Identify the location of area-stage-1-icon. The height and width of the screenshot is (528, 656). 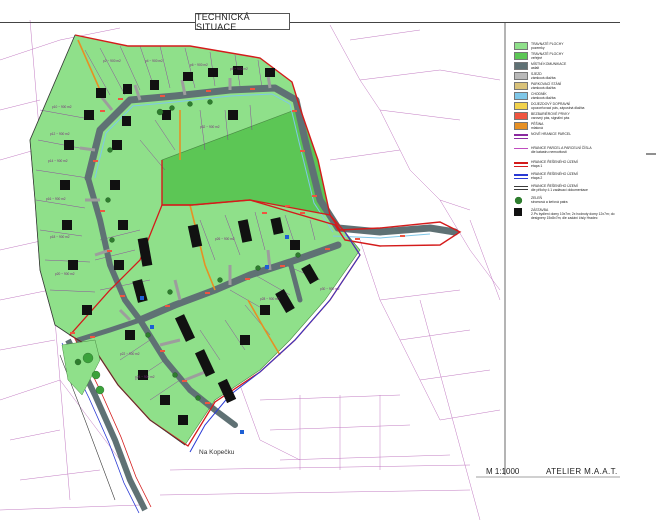
(521, 164).